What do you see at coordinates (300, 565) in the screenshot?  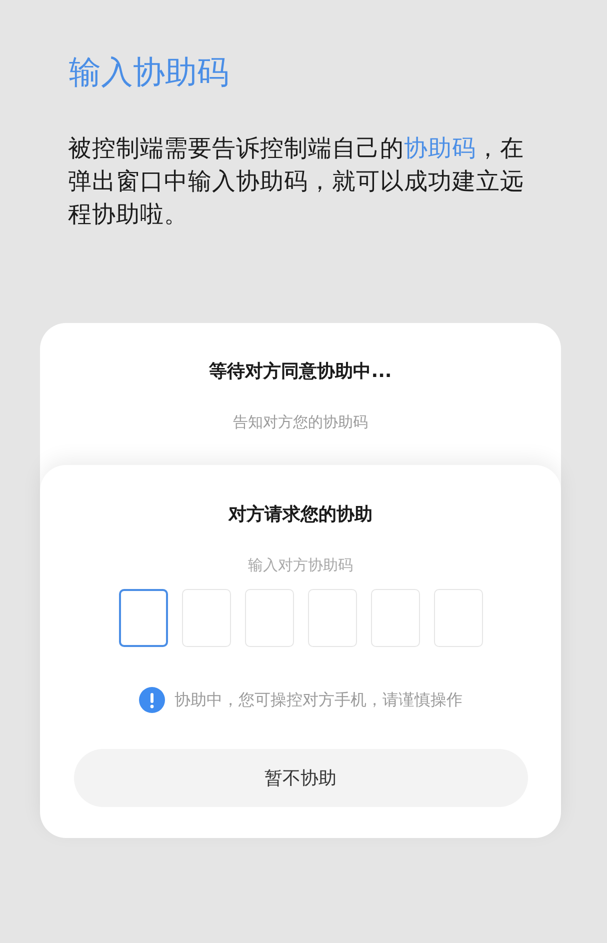 I see `code-hint: 输入对方协助码` at bounding box center [300, 565].